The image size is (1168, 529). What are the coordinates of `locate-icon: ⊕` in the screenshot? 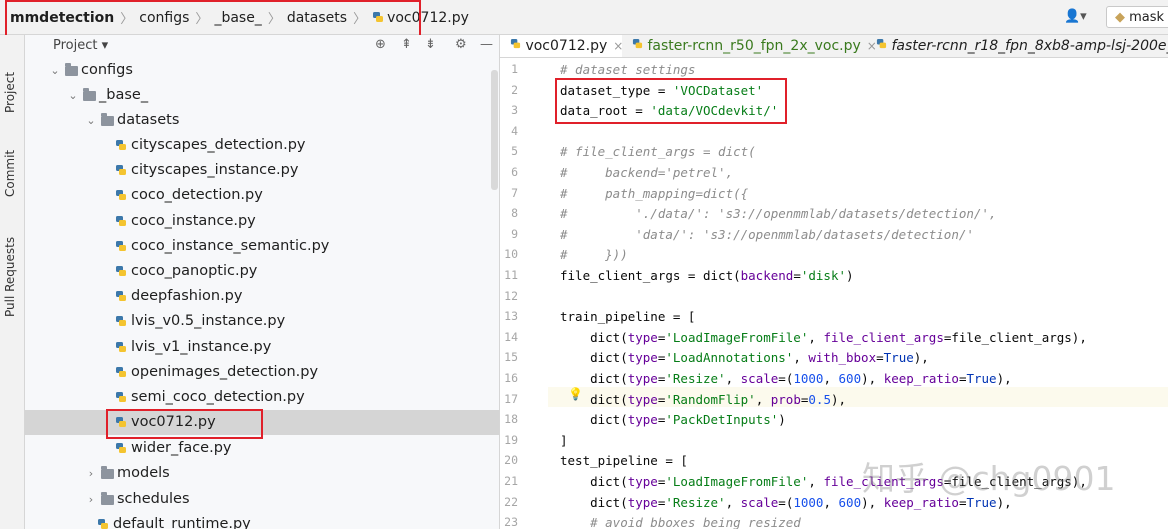 It's located at (380, 44).